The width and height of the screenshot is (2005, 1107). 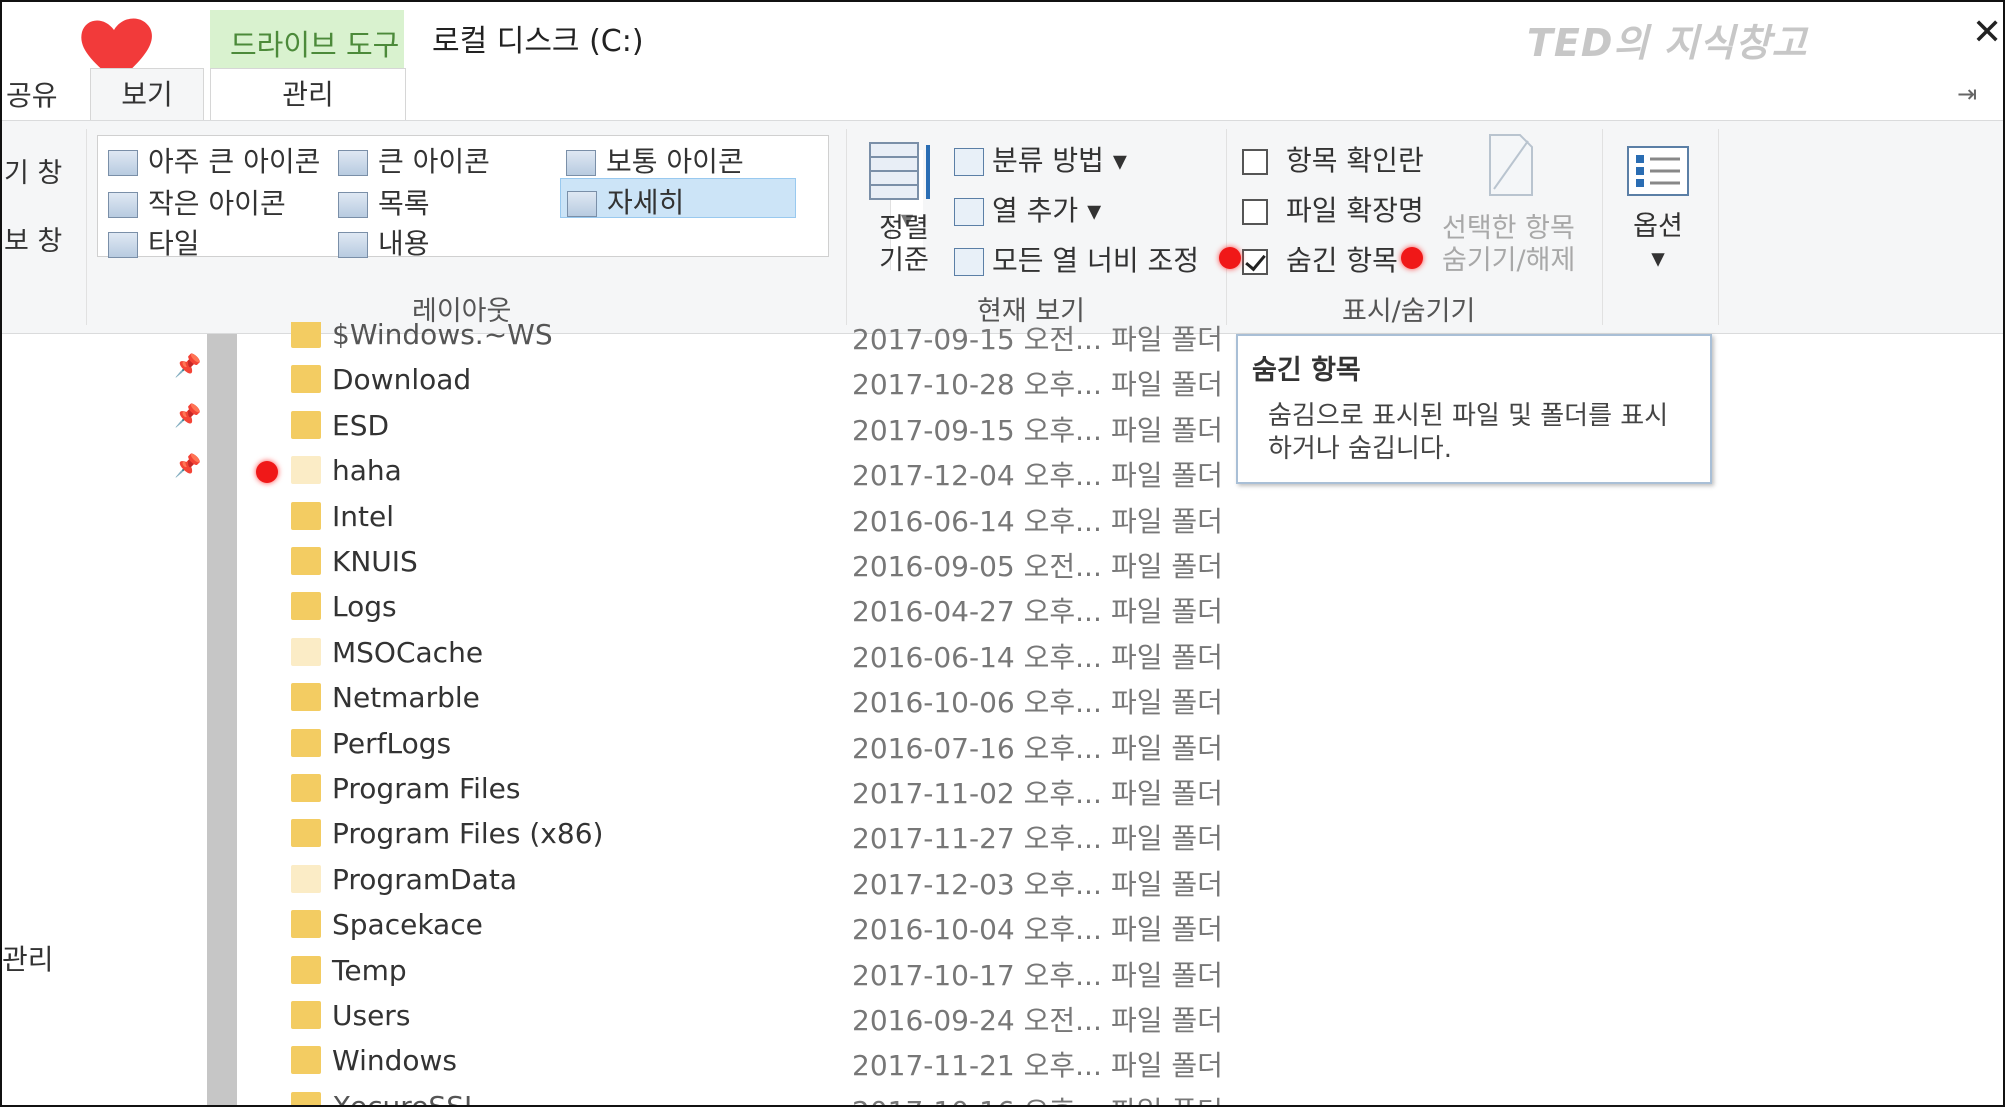 I want to click on file-row: Temp 2017-10-17 오후... 파일 폴더, so click(x=737, y=972).